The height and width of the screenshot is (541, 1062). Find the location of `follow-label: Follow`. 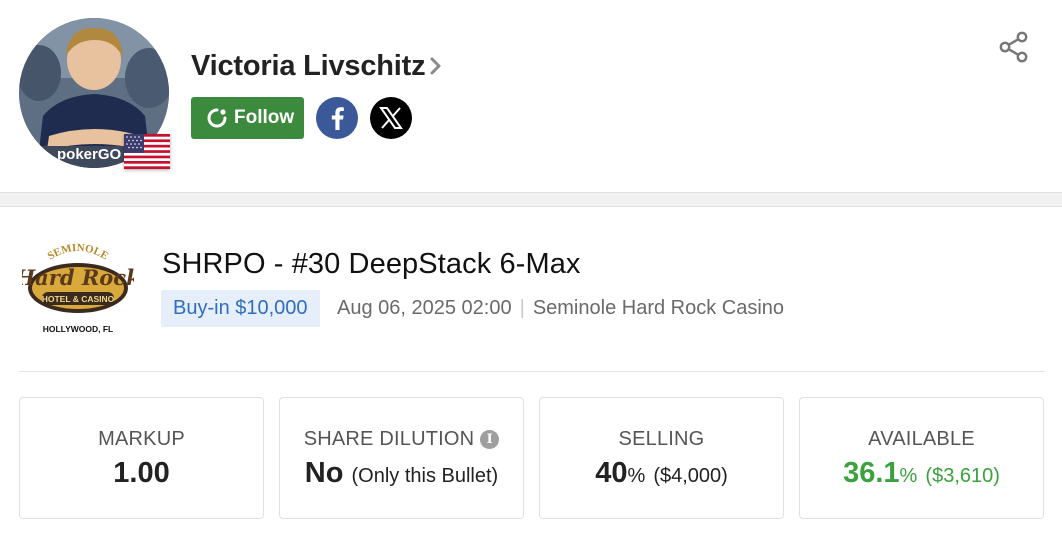

follow-label: Follow is located at coordinates (264, 117).